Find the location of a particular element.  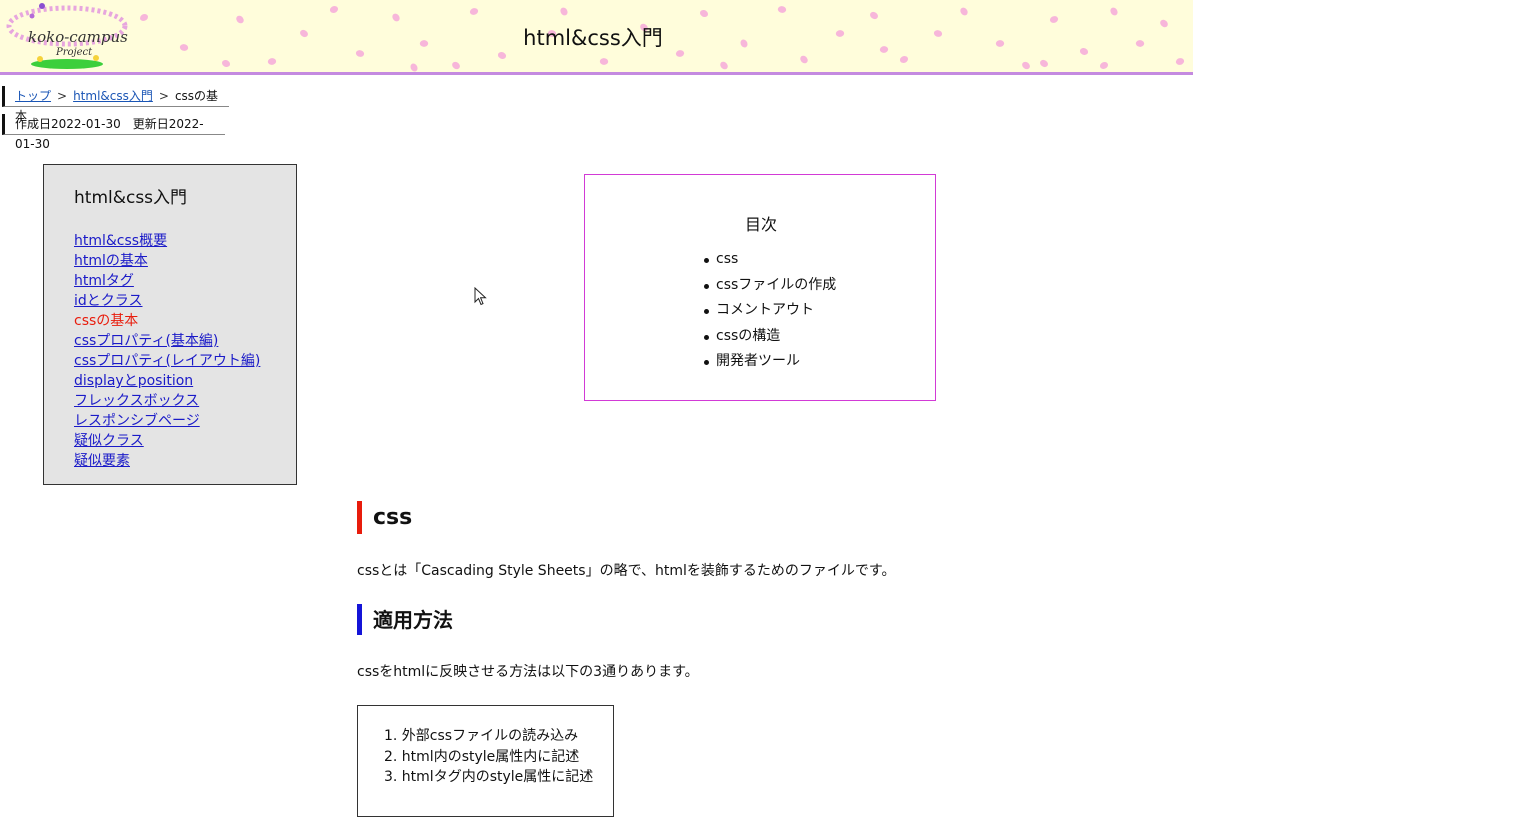

apply-method-item: 3. htmlタグ内のstyle属性に記述 is located at coordinates (489, 777).